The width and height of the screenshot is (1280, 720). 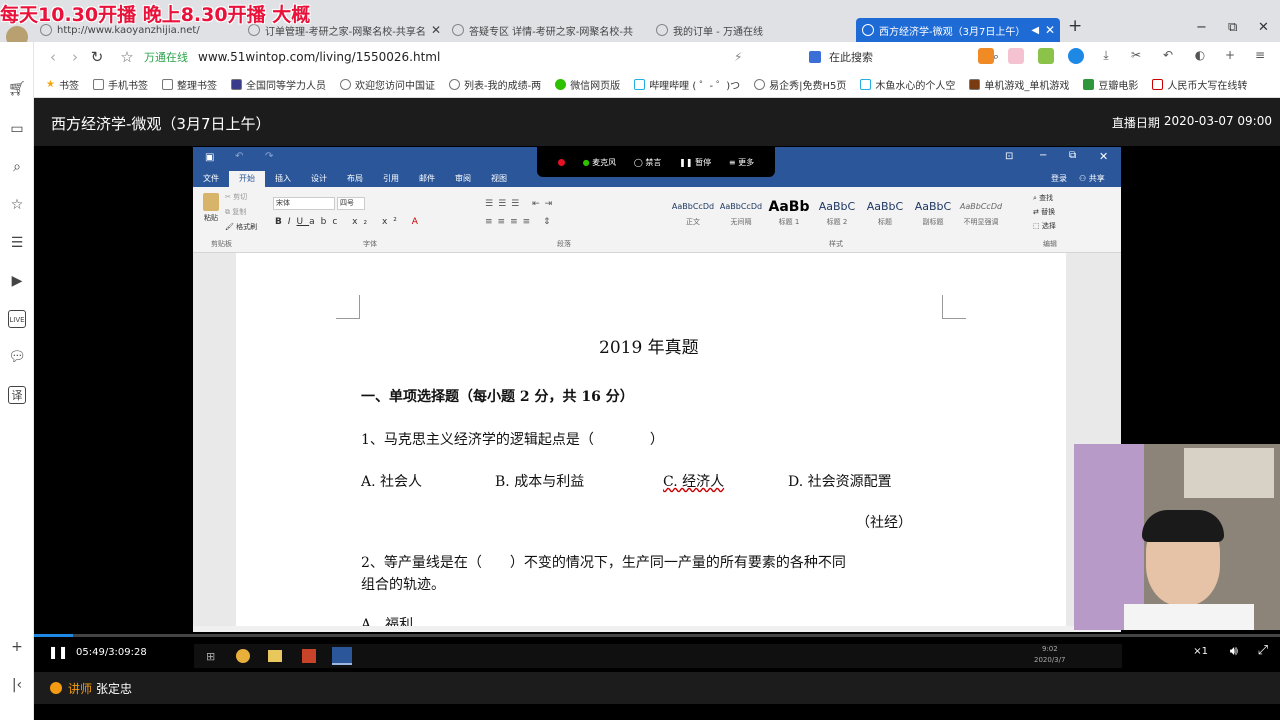 What do you see at coordinates (241, 227) in the screenshot?
I see `format-painter-button: 🖌︎ 格式刷` at bounding box center [241, 227].